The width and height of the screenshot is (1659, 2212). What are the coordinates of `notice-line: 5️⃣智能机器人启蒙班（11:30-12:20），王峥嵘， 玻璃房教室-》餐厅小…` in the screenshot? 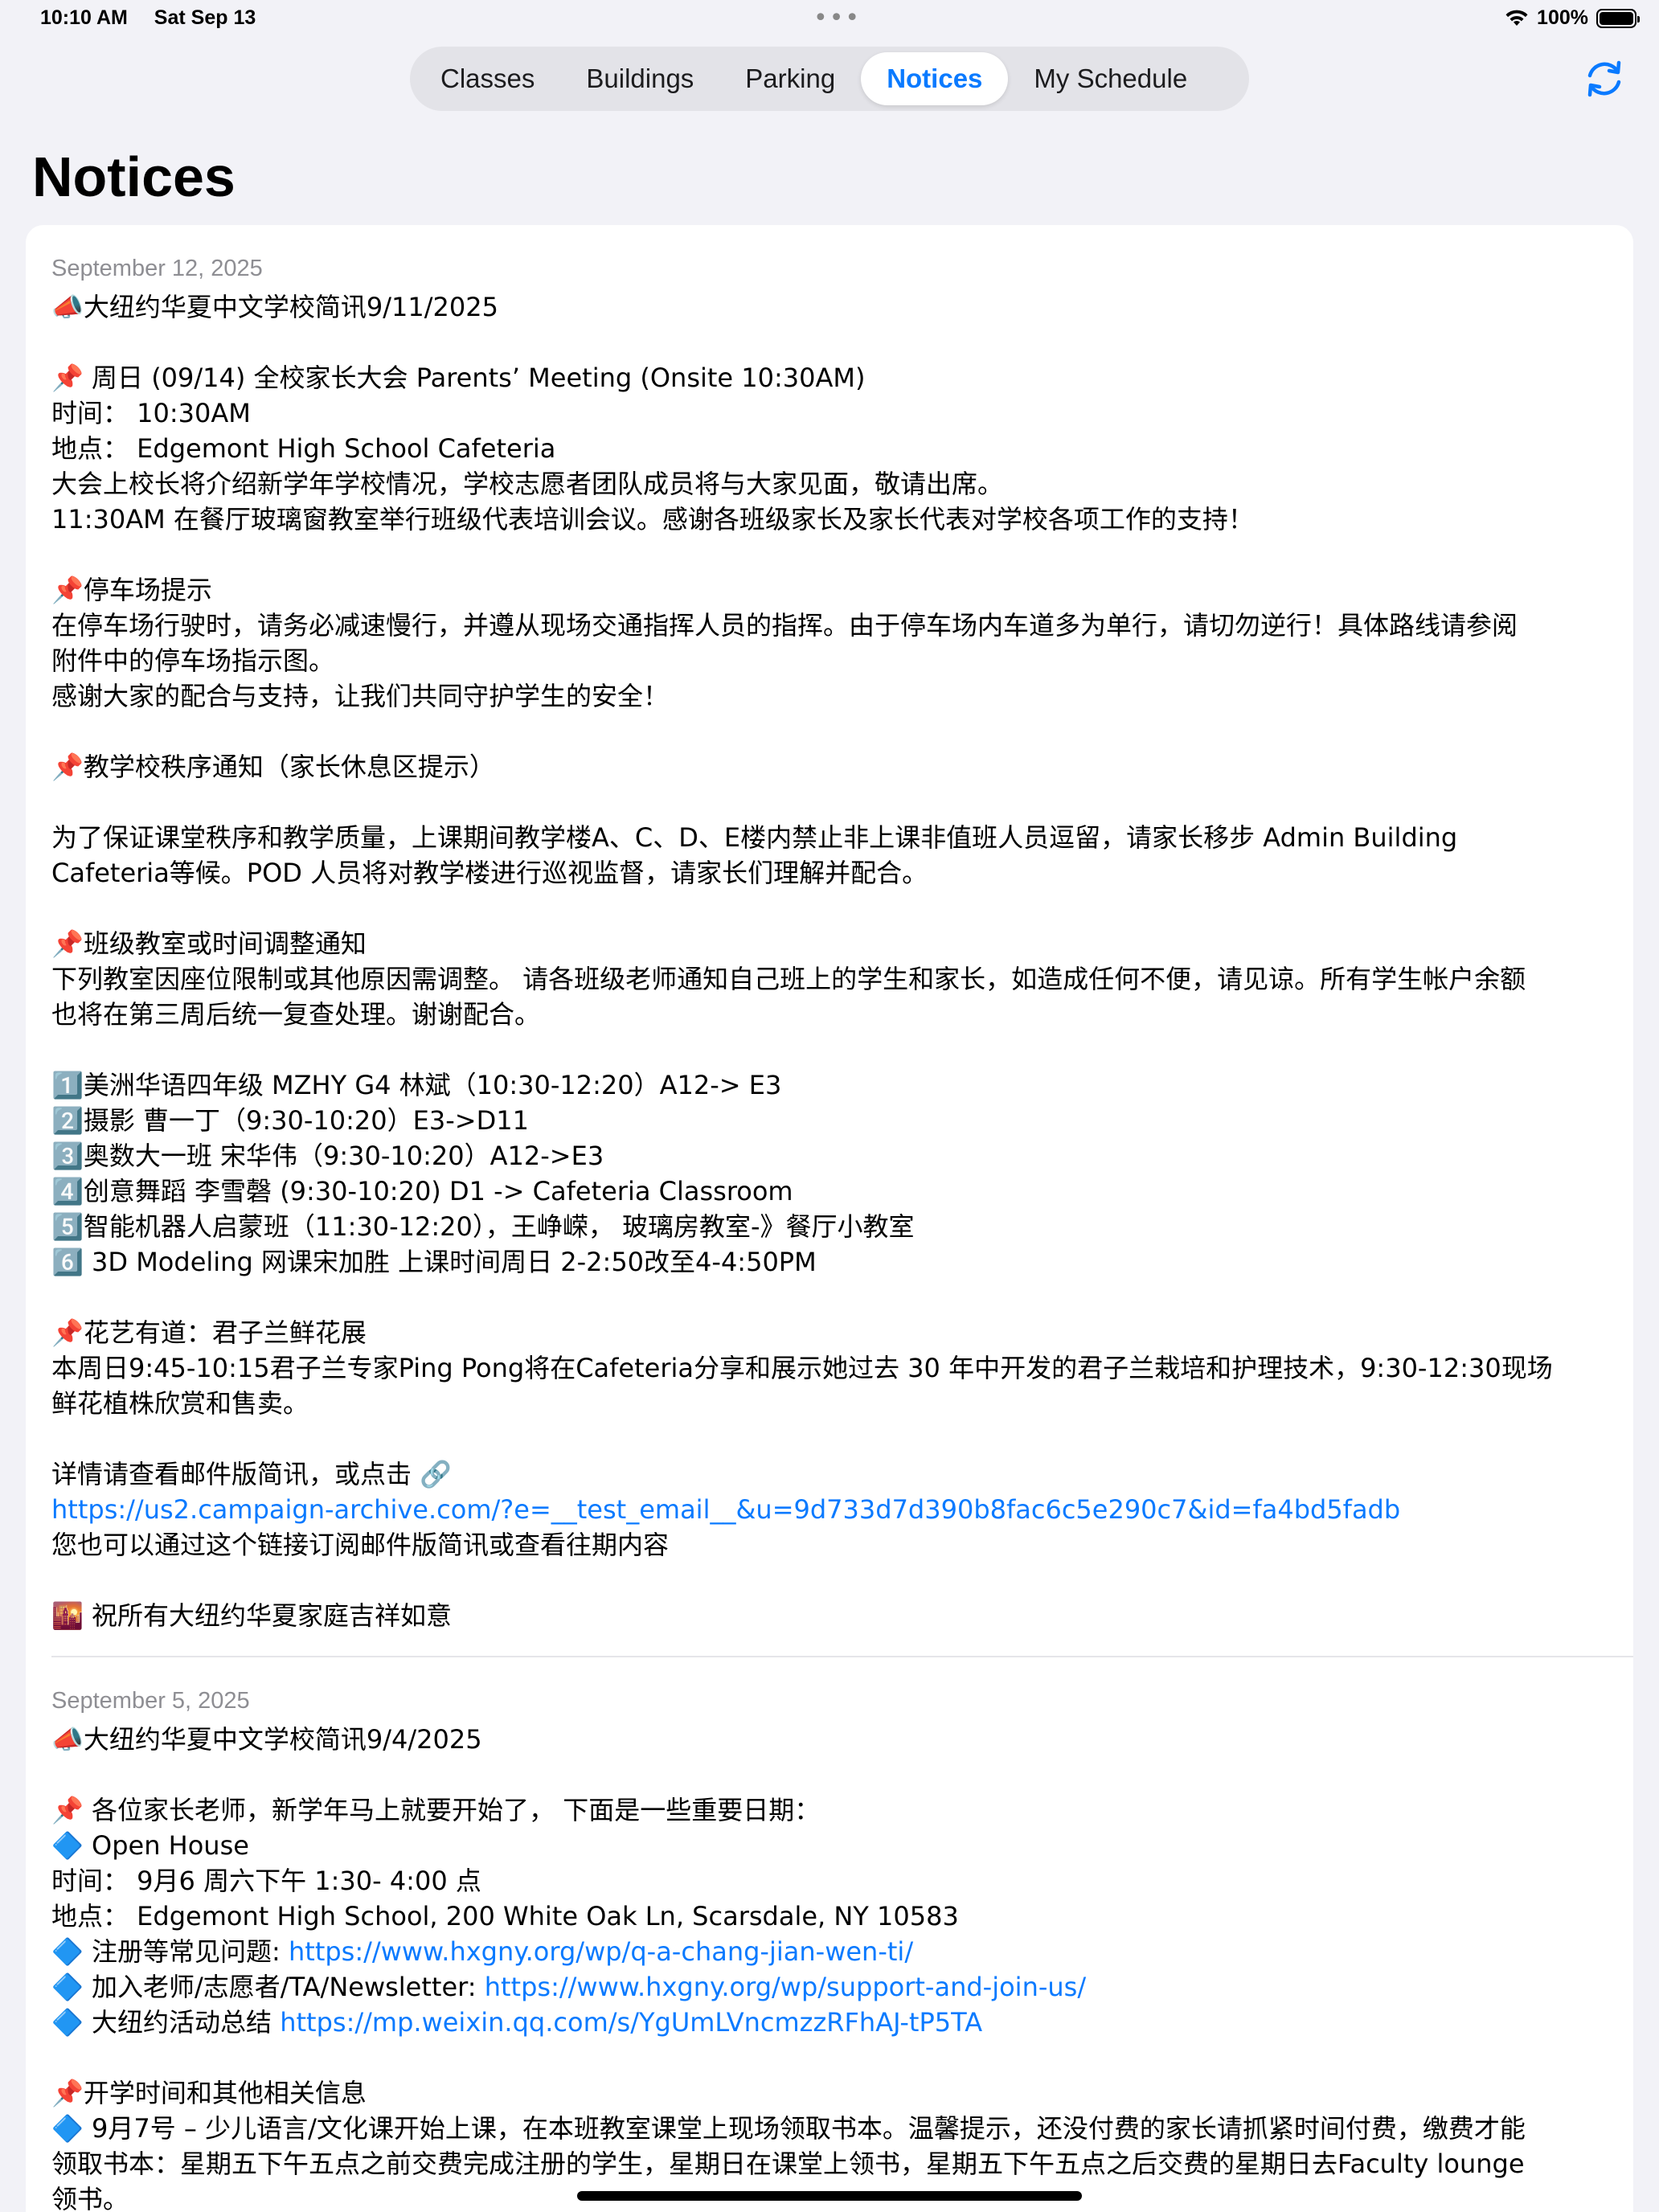 It's located at (483, 1226).